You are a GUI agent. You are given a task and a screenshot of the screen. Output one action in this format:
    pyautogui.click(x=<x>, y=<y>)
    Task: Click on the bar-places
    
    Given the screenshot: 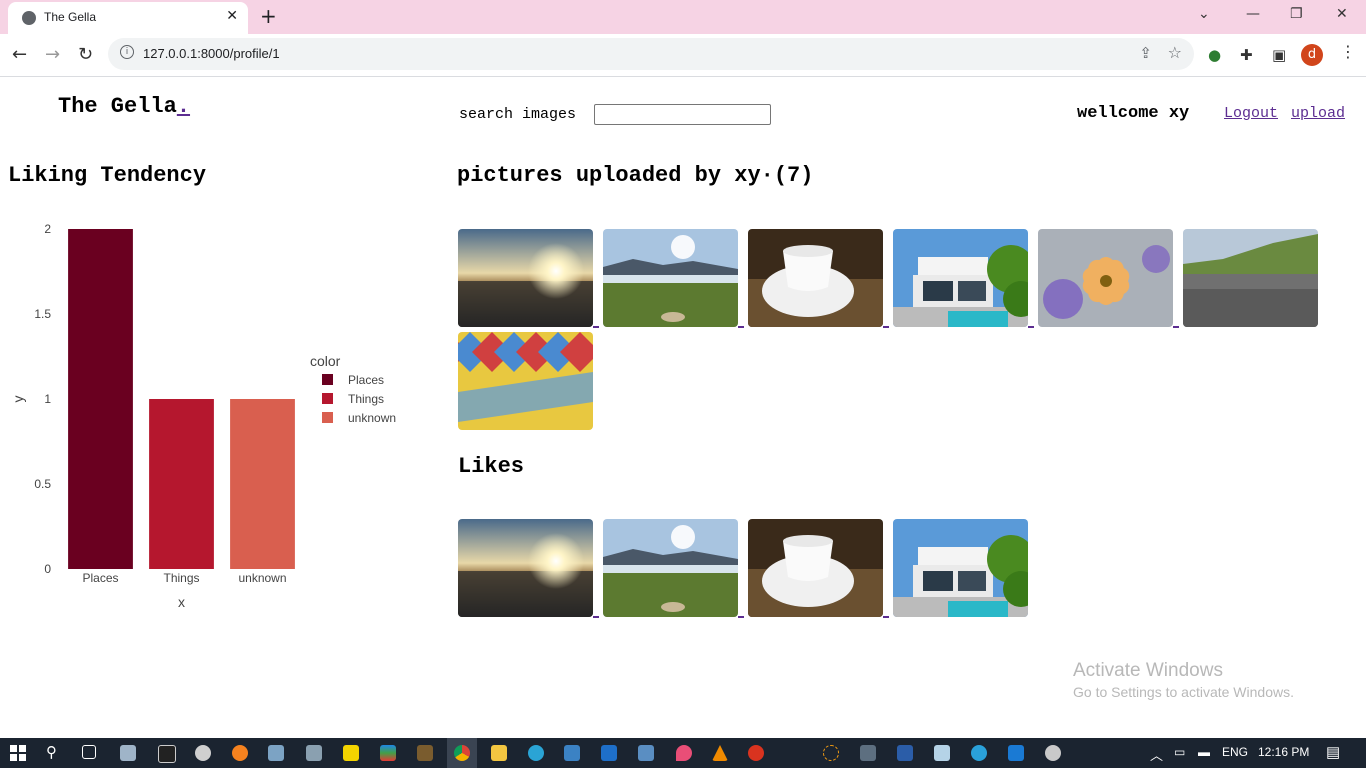 What is the action you would take?
    pyautogui.click(x=100, y=399)
    